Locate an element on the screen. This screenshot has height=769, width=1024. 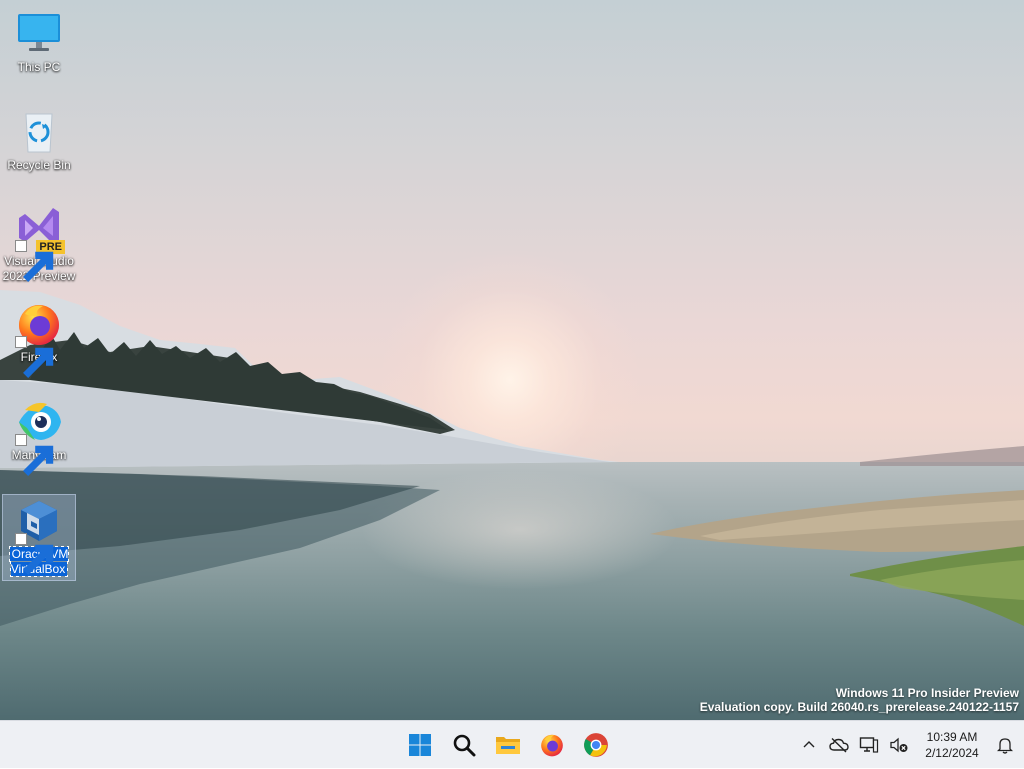
desktop-icon-recycle-bin: Recycle Bin is located at coordinates (39, 140).